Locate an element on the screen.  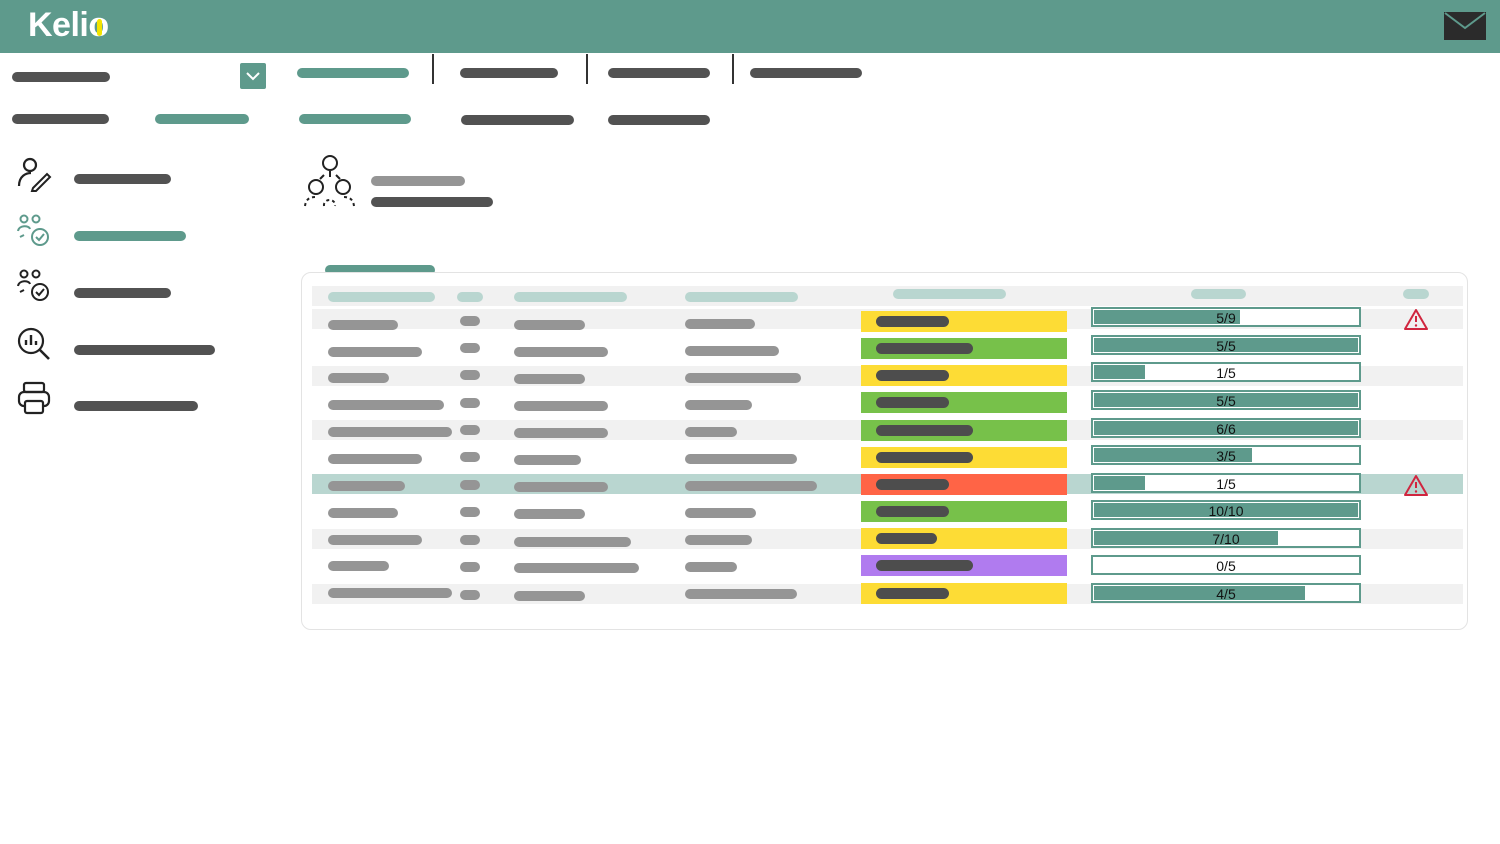
progress-text: 4/5 is located at coordinates (1226, 594).